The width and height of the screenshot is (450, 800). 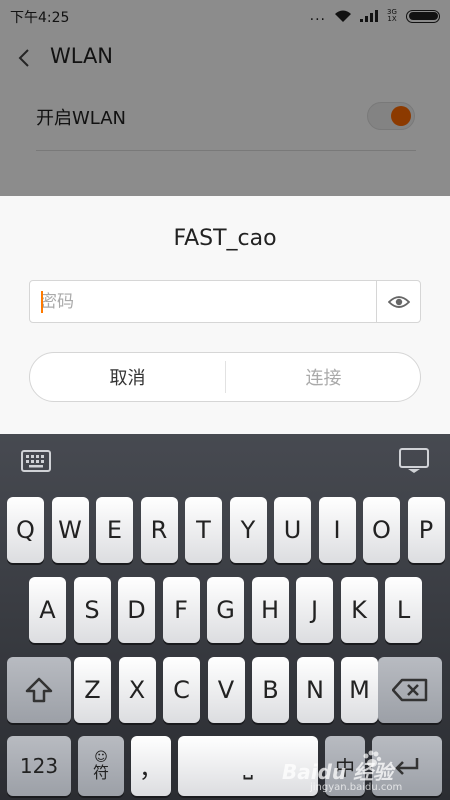 What do you see at coordinates (42, 302) in the screenshot?
I see `text-caret` at bounding box center [42, 302].